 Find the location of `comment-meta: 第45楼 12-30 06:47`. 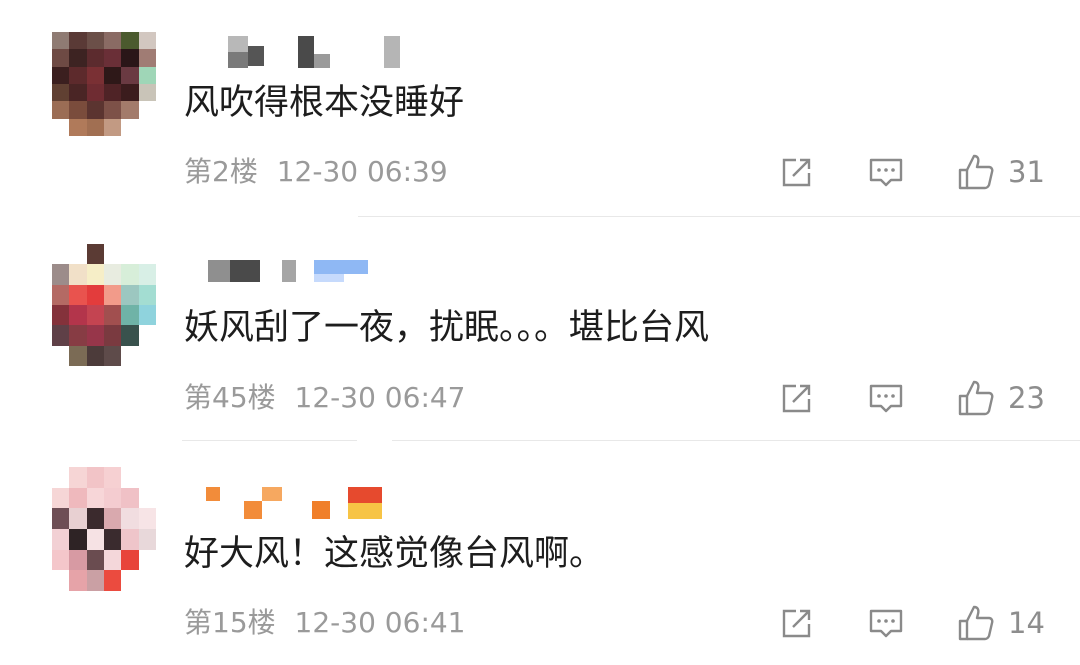

comment-meta: 第45楼 12-30 06:47 is located at coordinates (325, 398).